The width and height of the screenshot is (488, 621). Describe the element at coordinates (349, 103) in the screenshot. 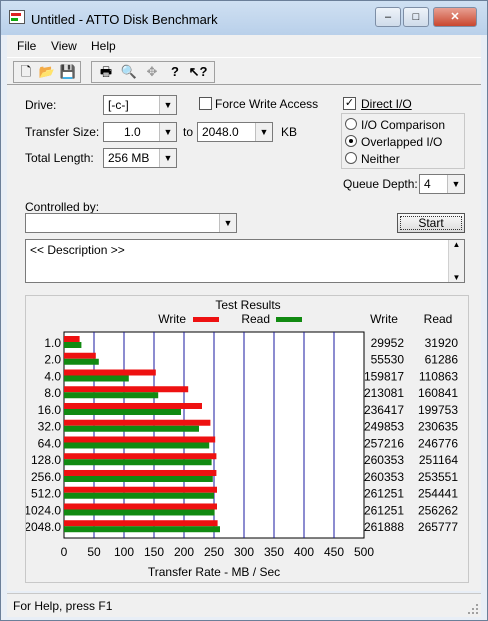

I see `direct-io-checkbox: ✓` at that location.